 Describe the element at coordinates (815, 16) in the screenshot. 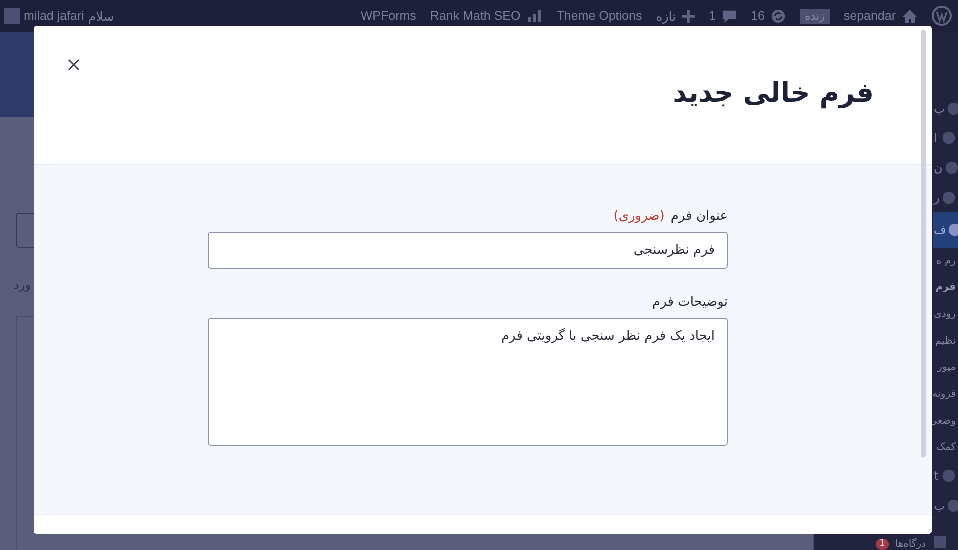

I see `live-badge: زنده` at that location.